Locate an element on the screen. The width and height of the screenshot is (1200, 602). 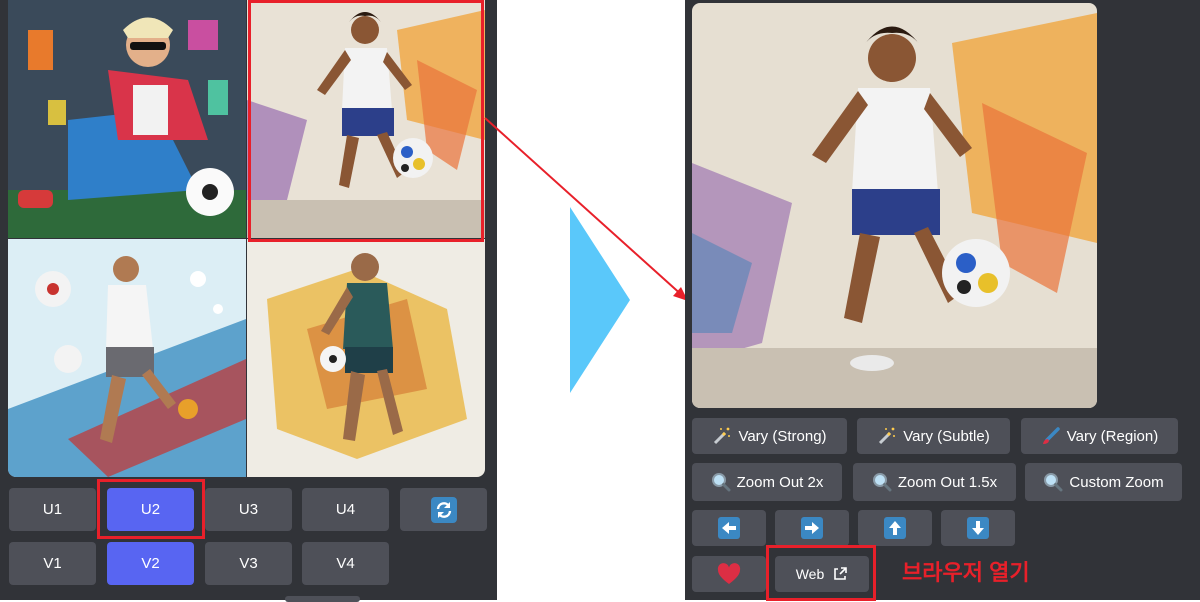
annotation-open-browser: 브라우저 열기 is located at coordinates (966, 572).